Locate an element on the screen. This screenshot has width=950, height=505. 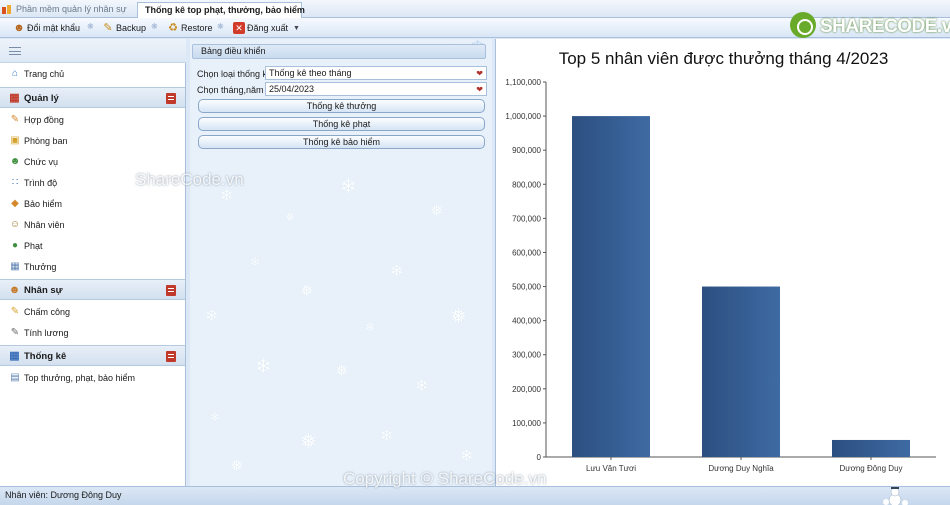
insurance-stats-label: Thống kê bảo hiểm is located at coordinates (341, 142).